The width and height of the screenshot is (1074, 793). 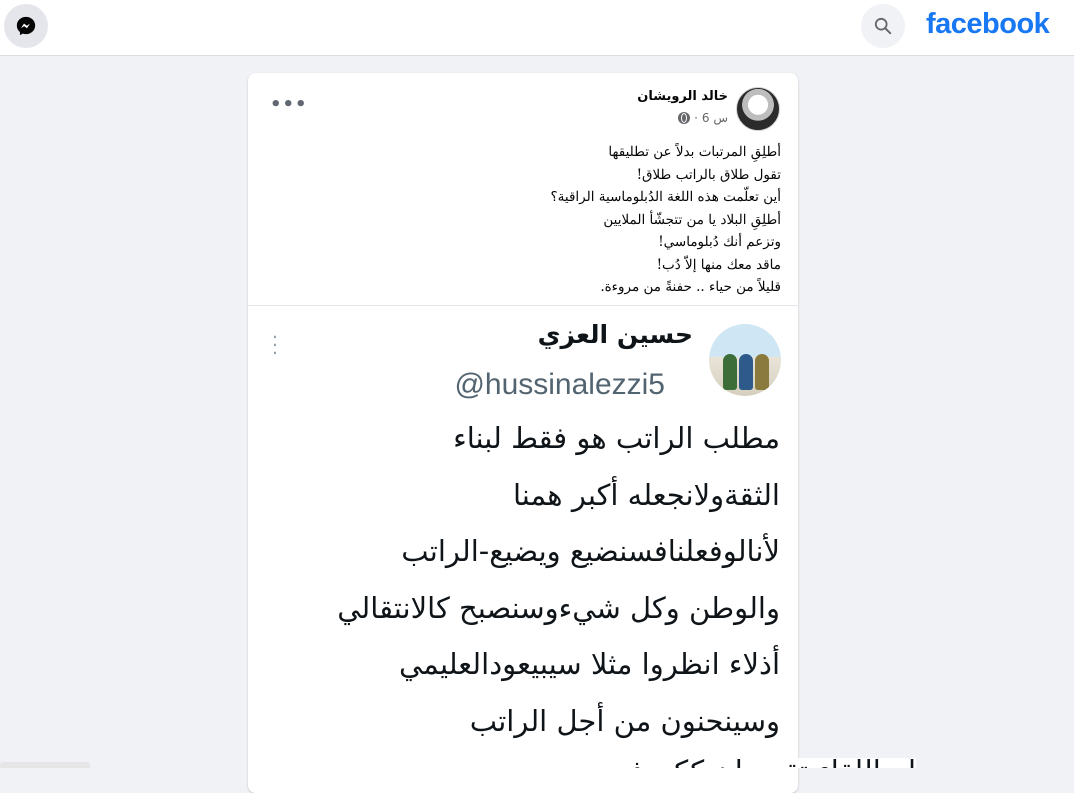 I want to click on messenger-button, so click(x=26, y=26).